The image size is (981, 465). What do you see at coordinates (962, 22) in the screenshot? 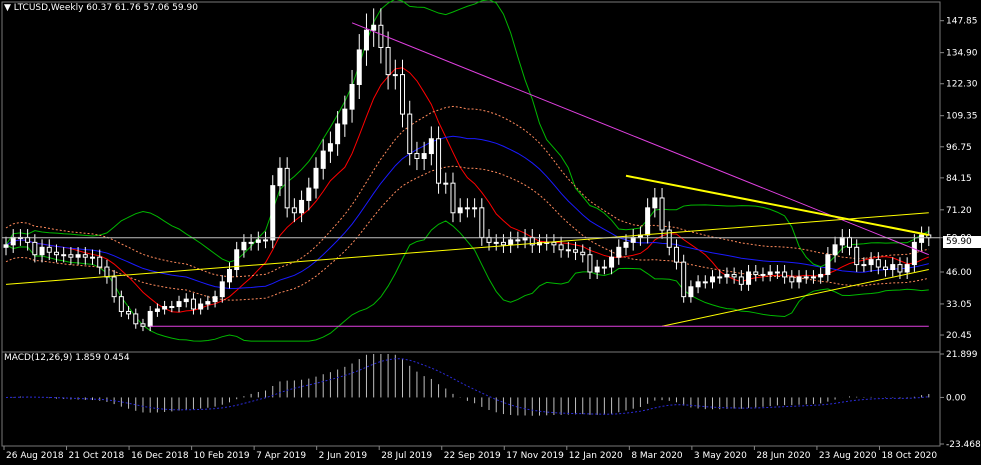
I see `y-tick-label: 147.85` at bounding box center [962, 22].